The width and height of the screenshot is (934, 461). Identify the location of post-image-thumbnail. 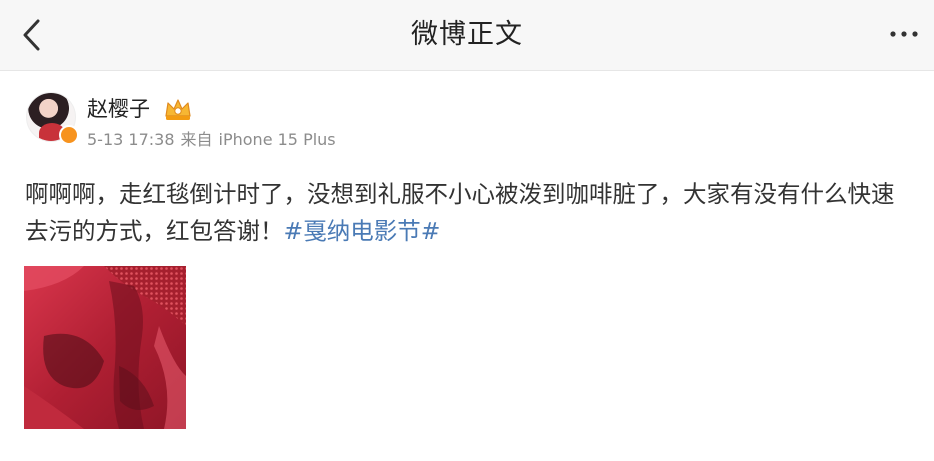
(105, 347).